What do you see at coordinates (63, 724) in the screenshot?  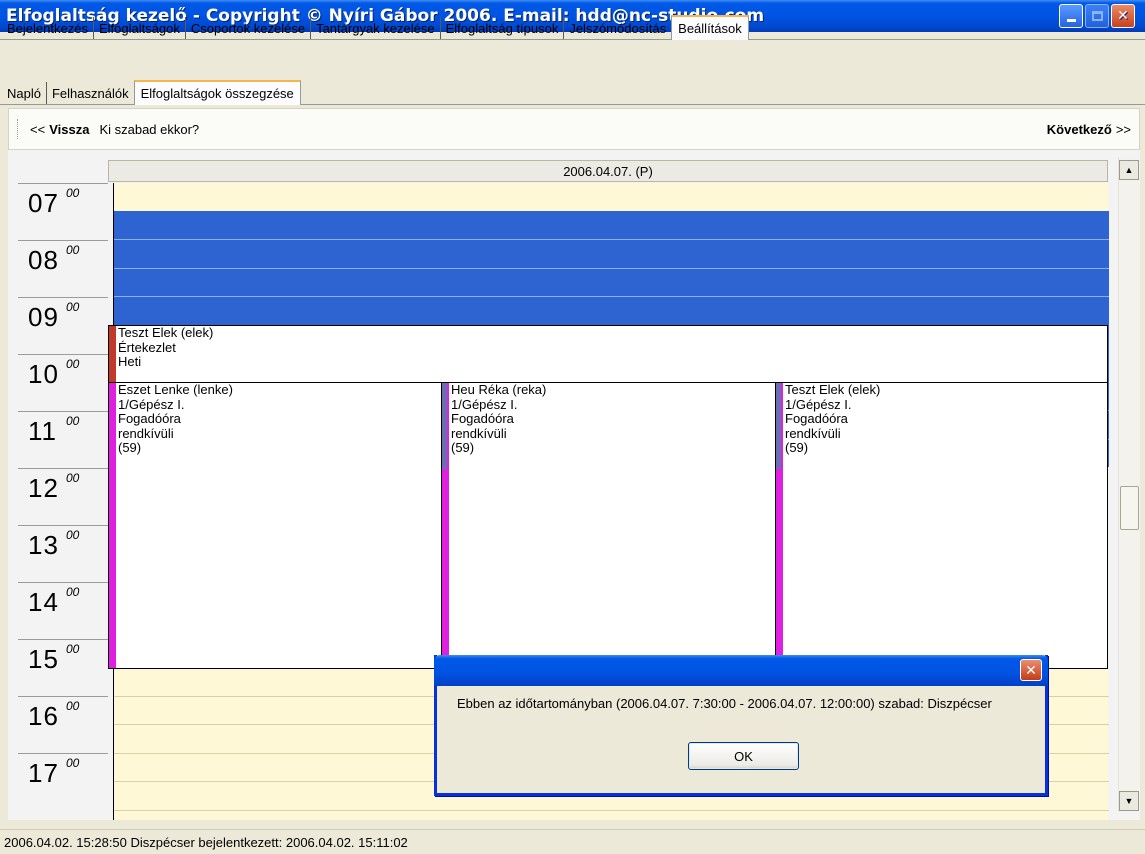 I see `hour-label: 16 00` at bounding box center [63, 724].